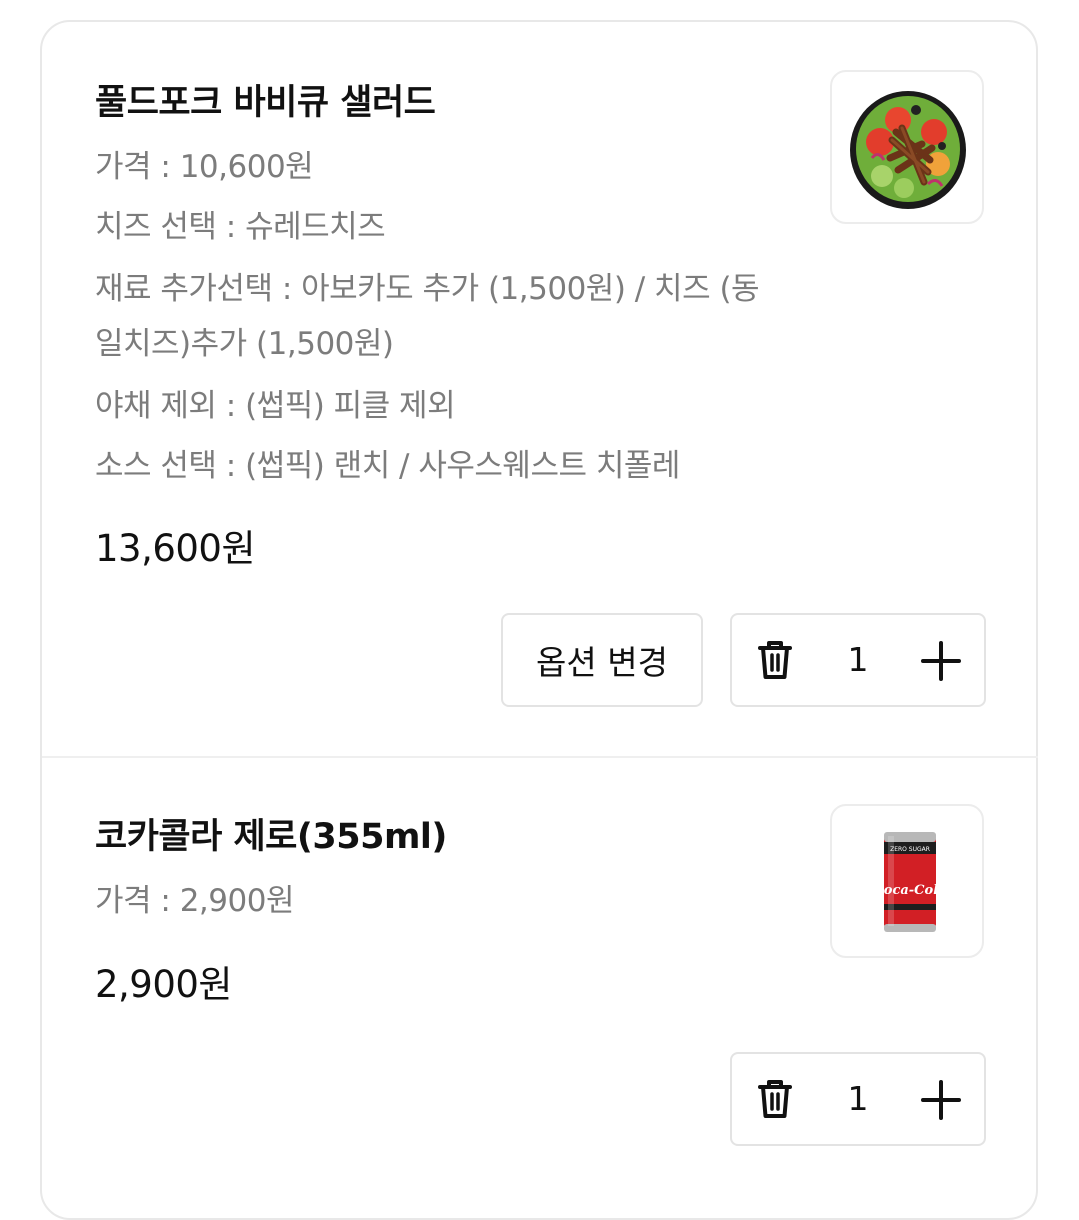 The height and width of the screenshot is (1220, 1079). What do you see at coordinates (194, 901) in the screenshot?
I see `item-option-price: 가격 : 2,900원` at bounding box center [194, 901].